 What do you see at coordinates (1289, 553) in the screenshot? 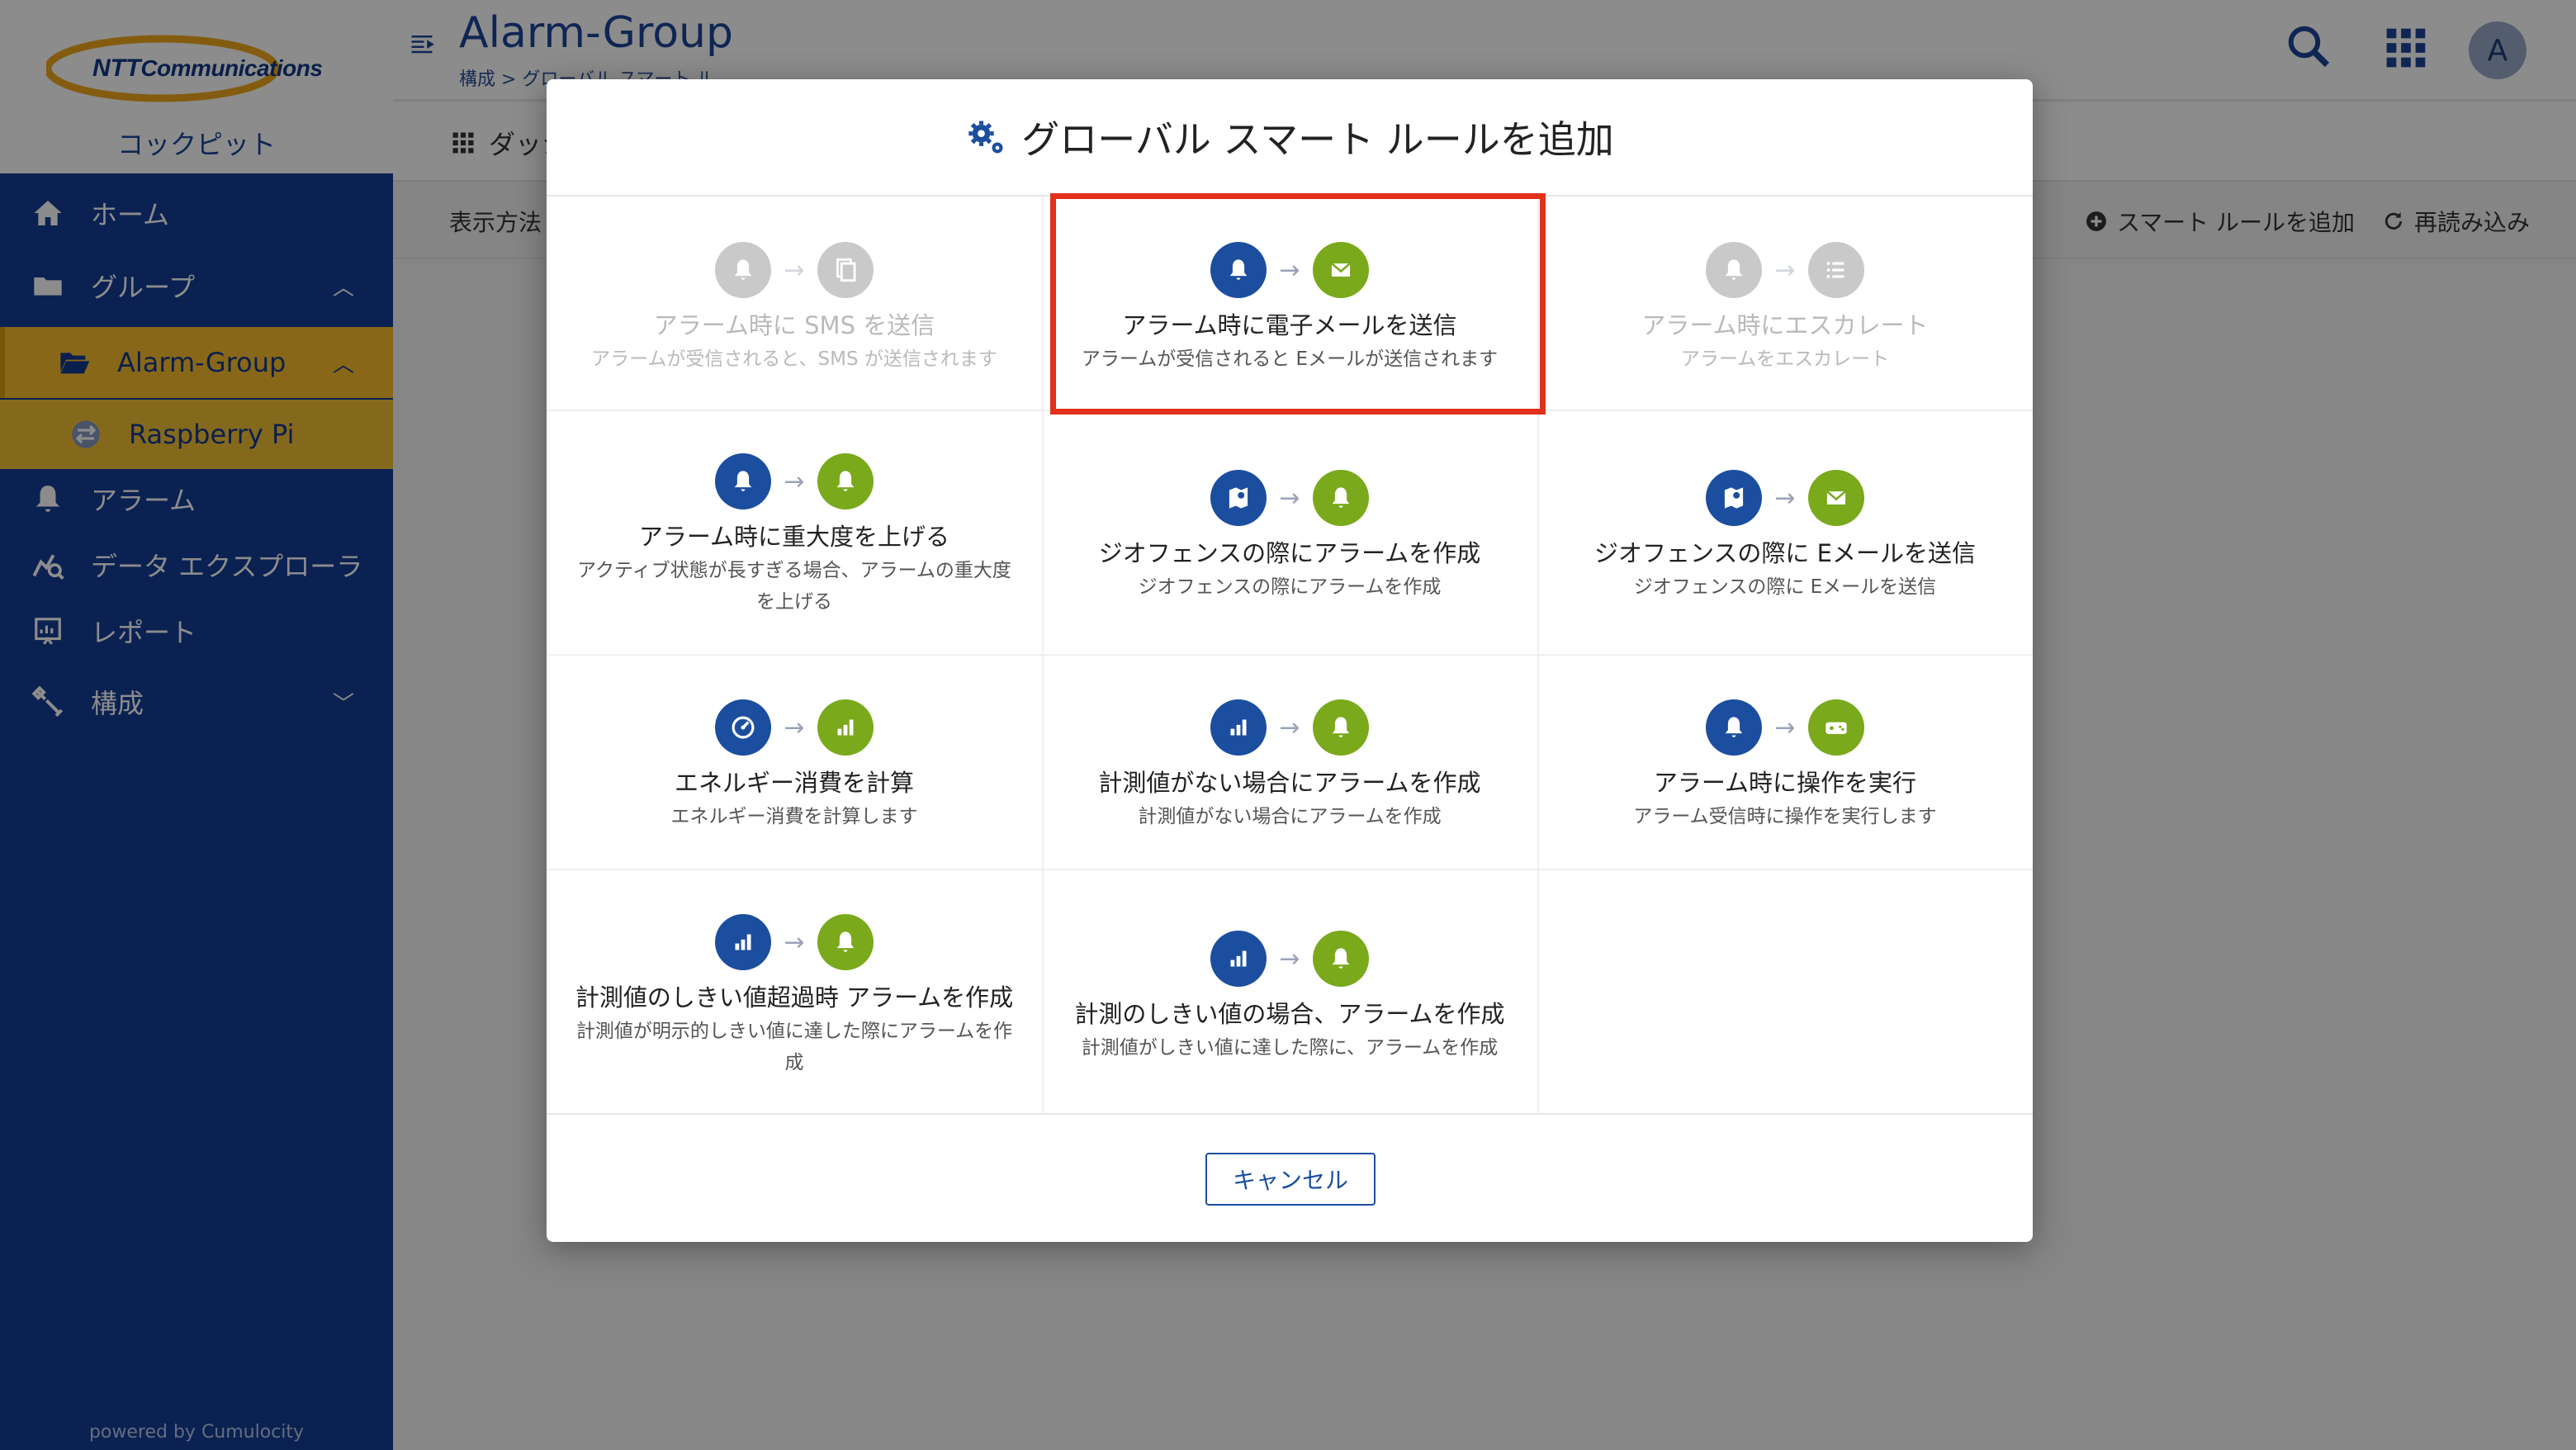
I see `rule-title: ジオフェンスの際にアラームを作成` at bounding box center [1289, 553].